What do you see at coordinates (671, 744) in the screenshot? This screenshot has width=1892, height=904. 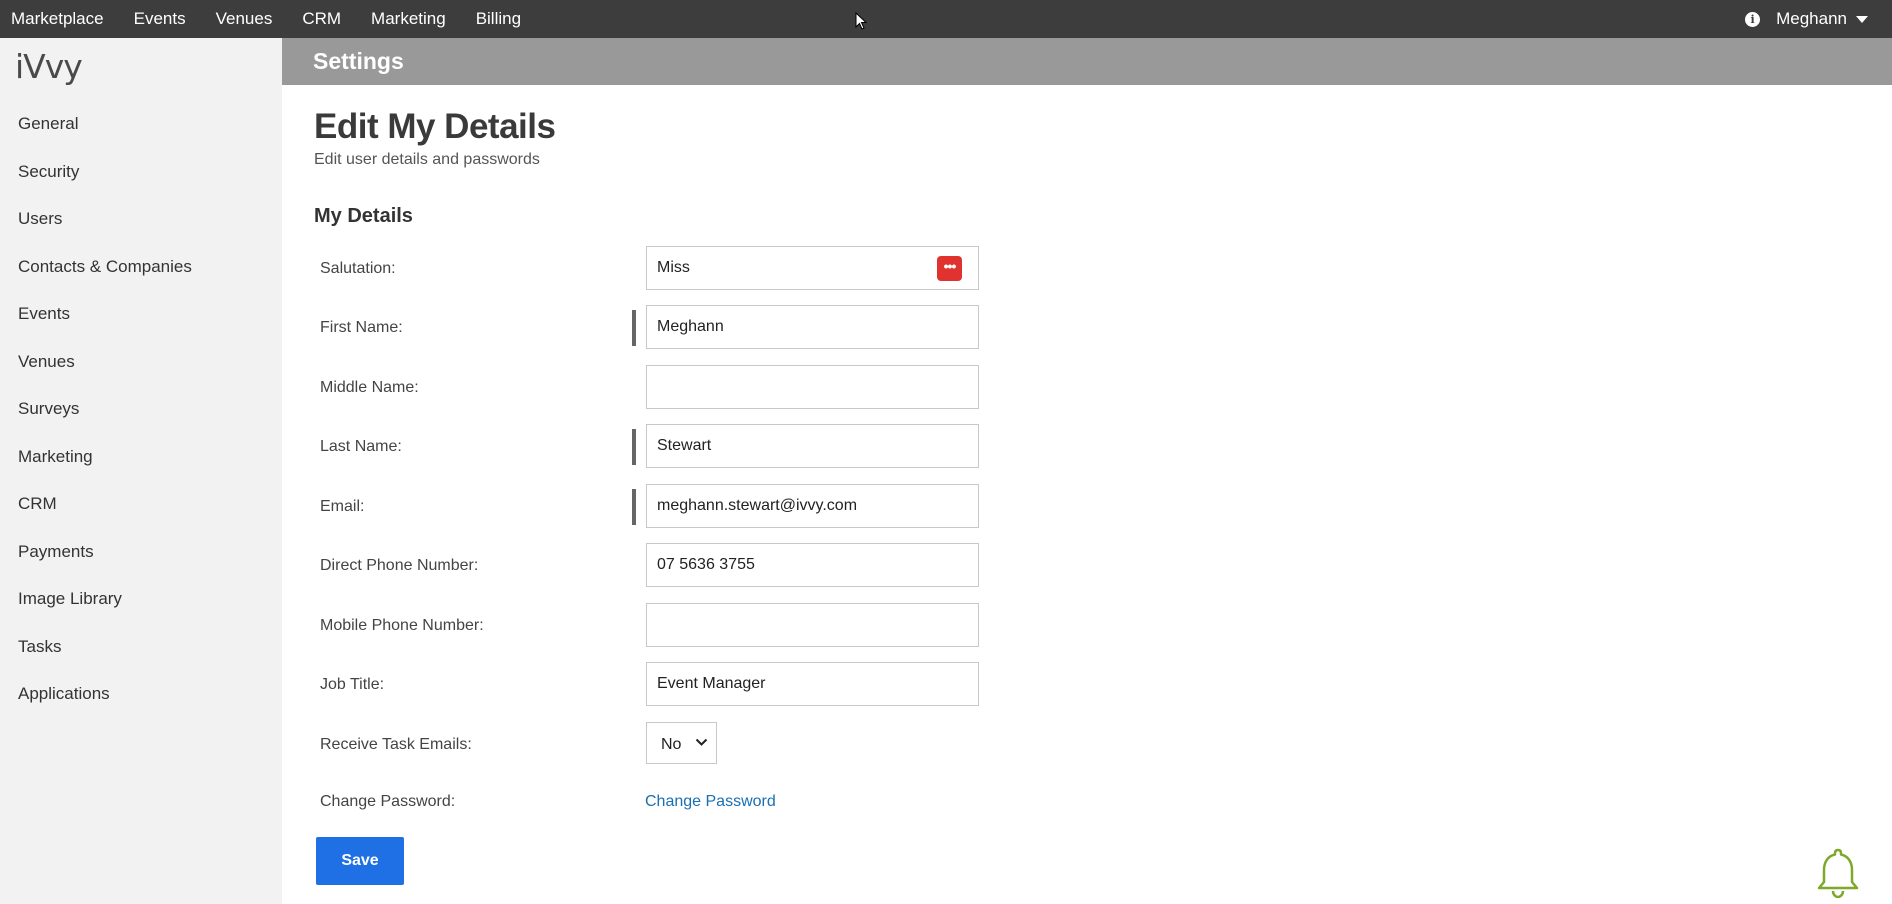 I see `task-emails-value: No` at bounding box center [671, 744].